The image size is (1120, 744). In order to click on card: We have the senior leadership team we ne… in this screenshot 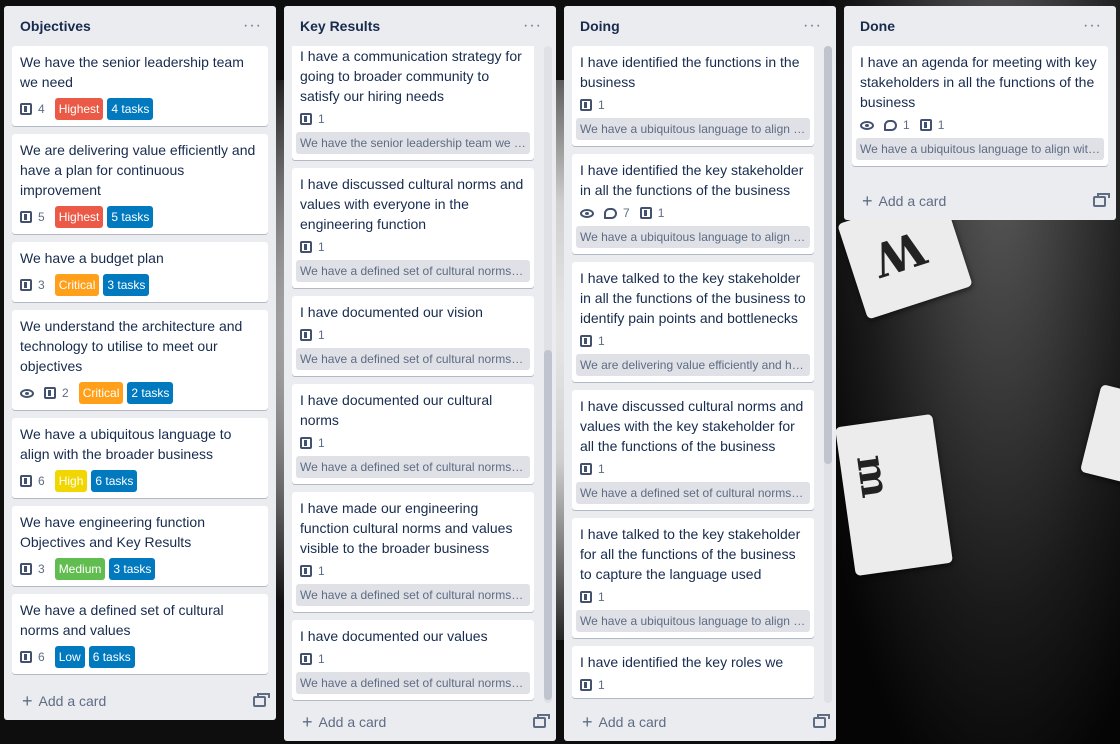, I will do `click(140, 86)`.